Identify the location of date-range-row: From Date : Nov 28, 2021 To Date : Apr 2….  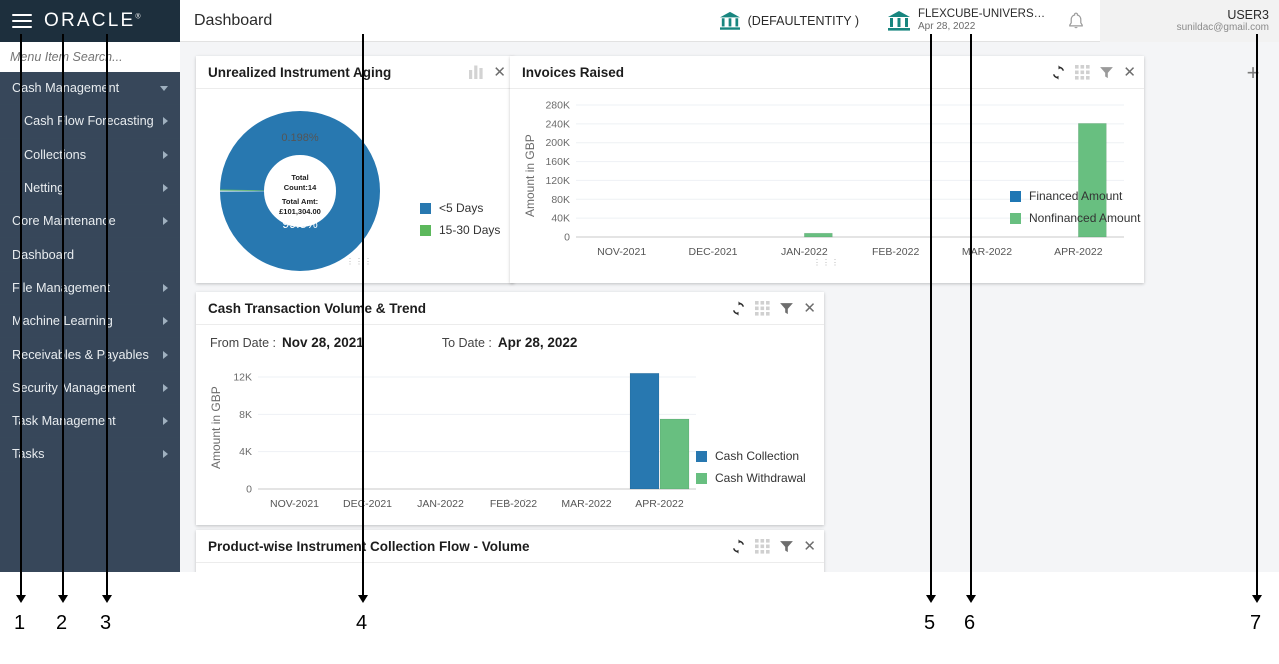
(510, 337).